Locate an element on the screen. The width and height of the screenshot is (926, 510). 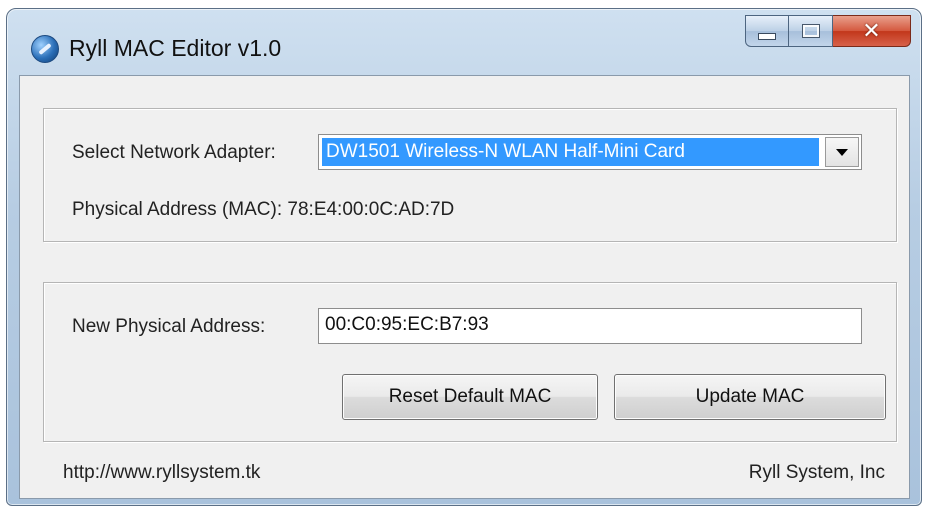
close-icon: ✕ is located at coordinates (871, 30).